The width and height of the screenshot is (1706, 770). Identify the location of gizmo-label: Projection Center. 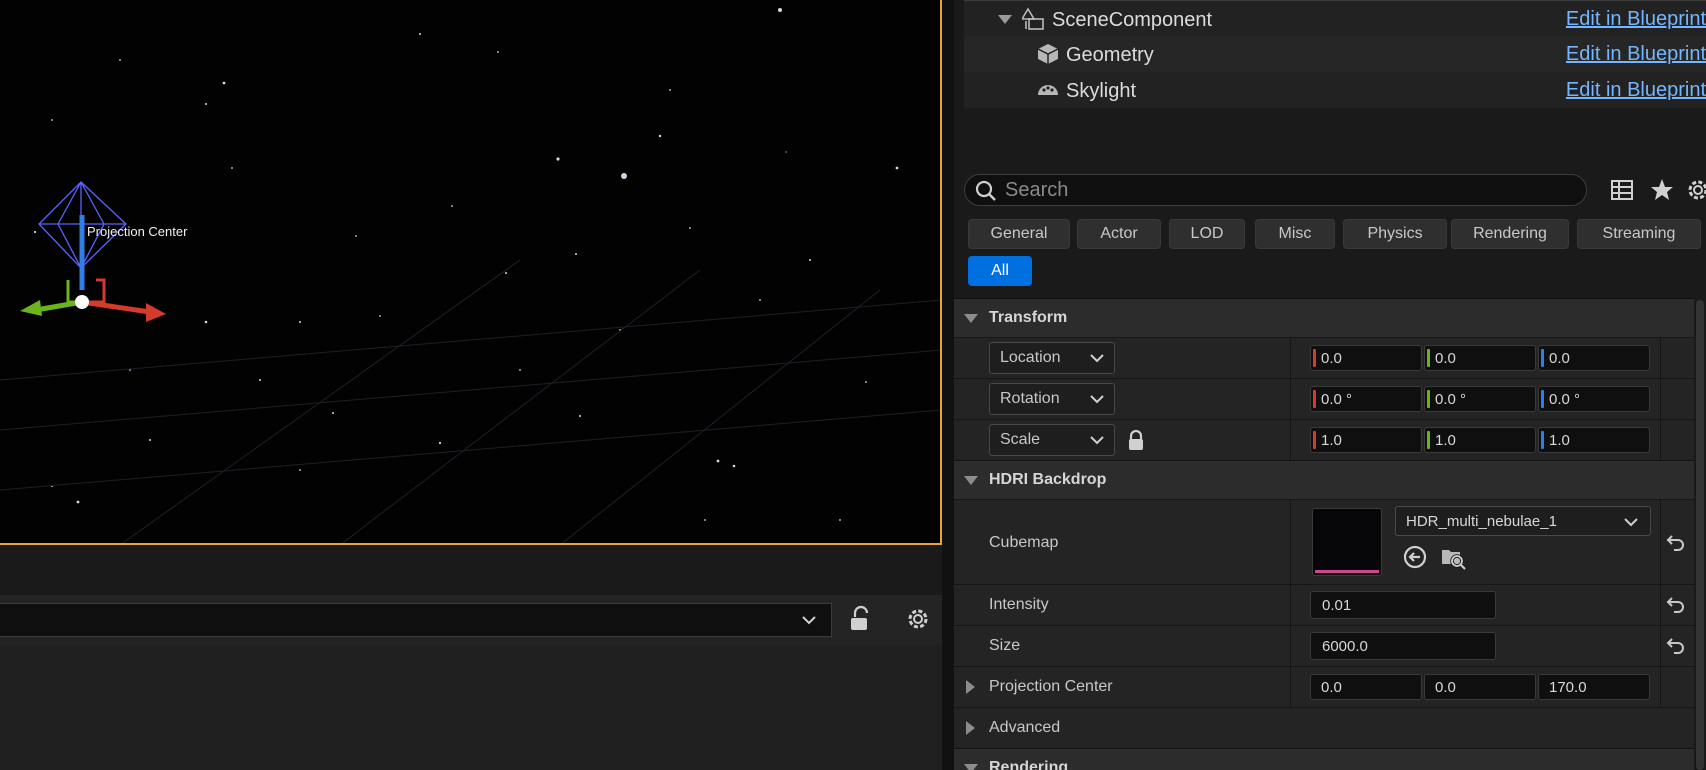
(137, 231).